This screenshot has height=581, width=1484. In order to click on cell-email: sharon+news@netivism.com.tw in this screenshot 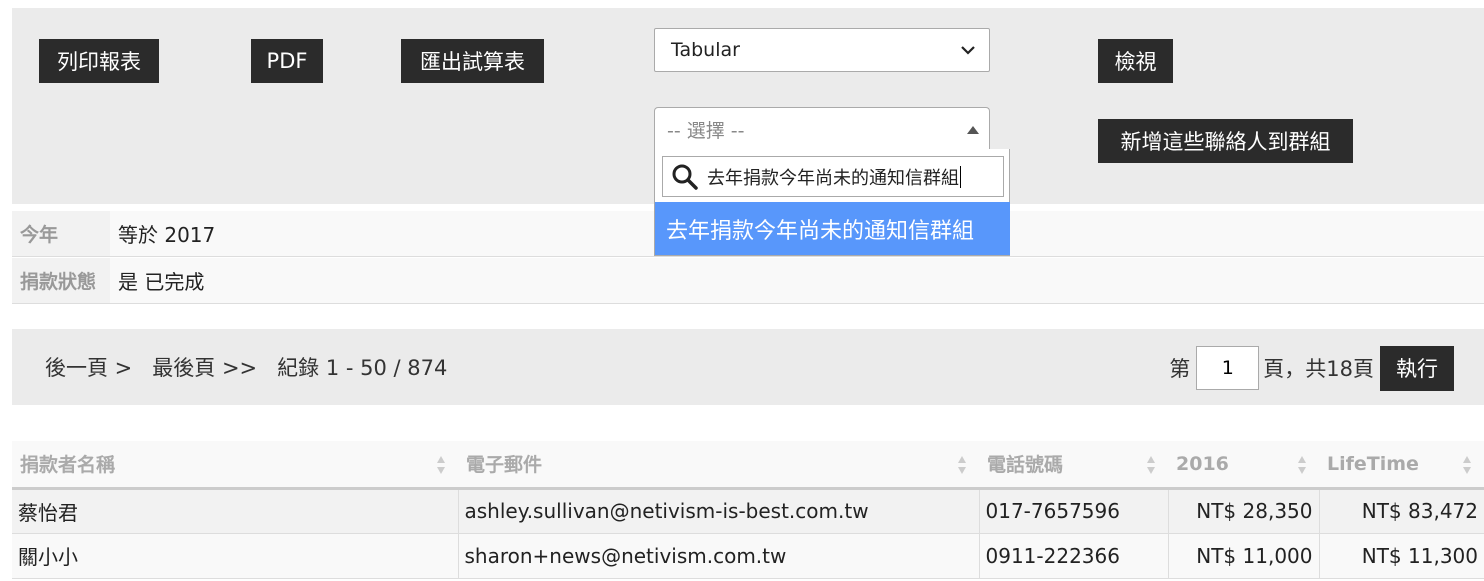, I will do `click(719, 556)`.